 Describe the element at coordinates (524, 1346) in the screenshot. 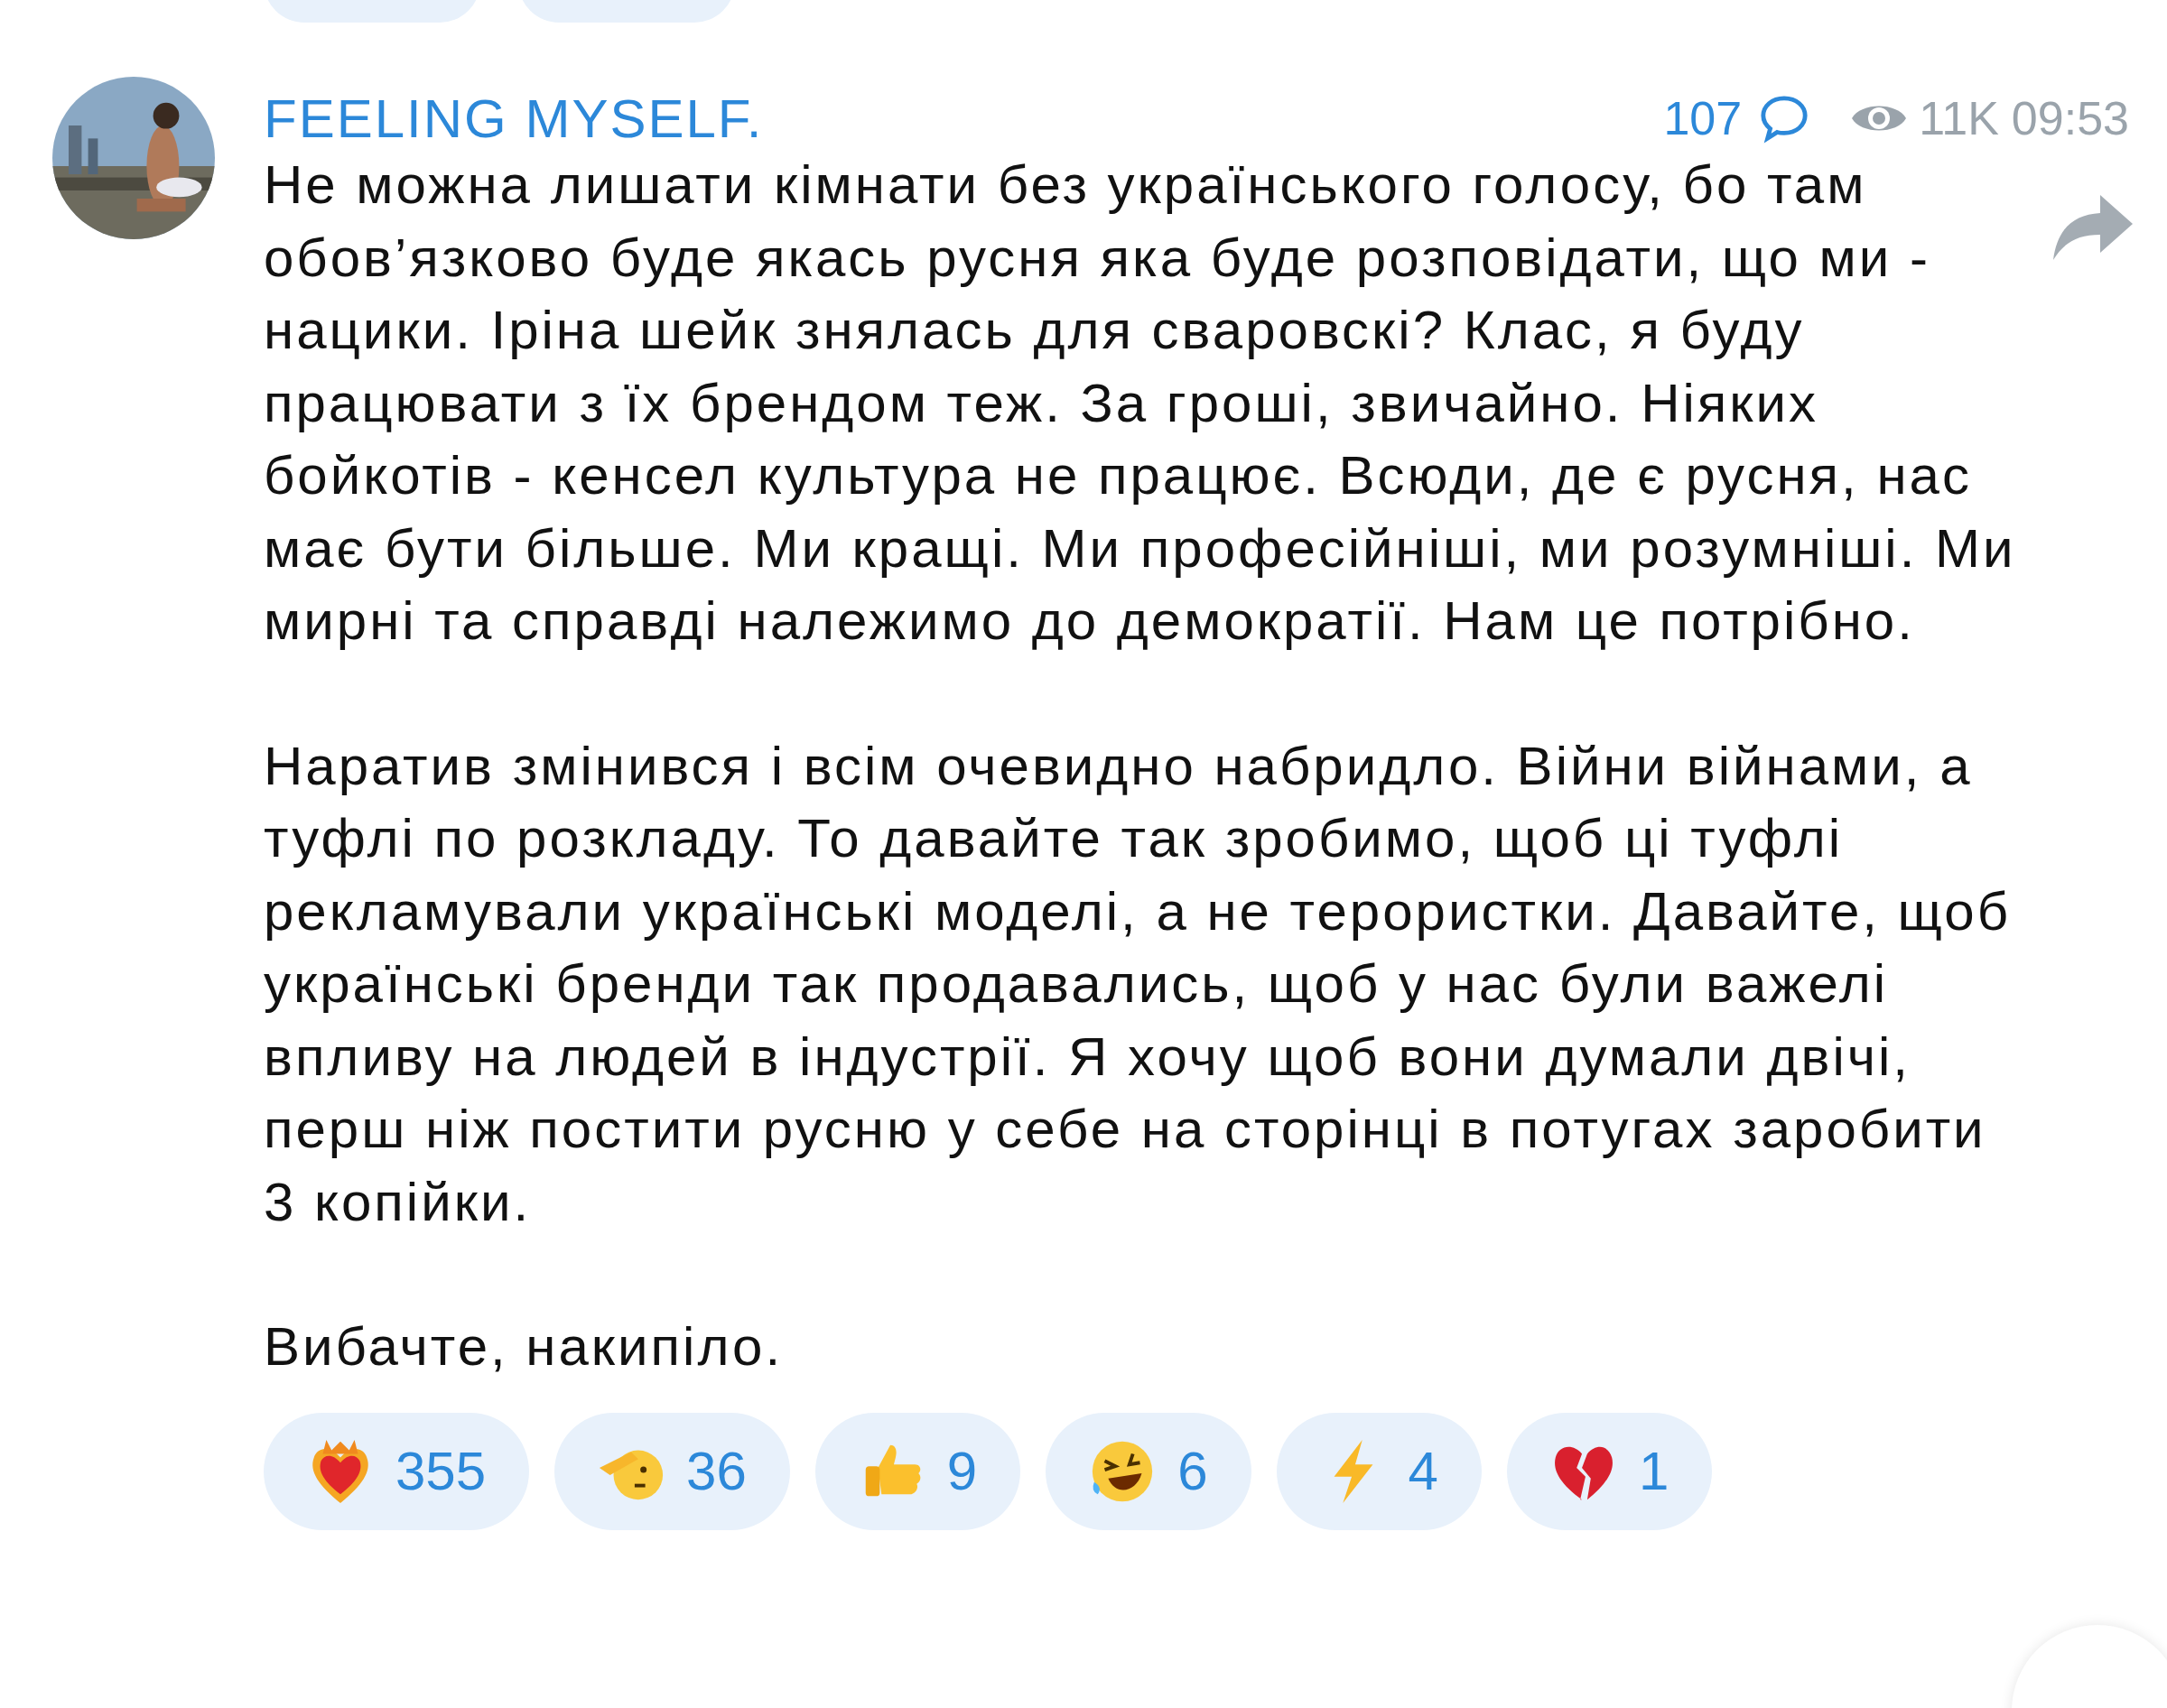

I see `message-paragraph: Вибачте, накипіло.` at that location.